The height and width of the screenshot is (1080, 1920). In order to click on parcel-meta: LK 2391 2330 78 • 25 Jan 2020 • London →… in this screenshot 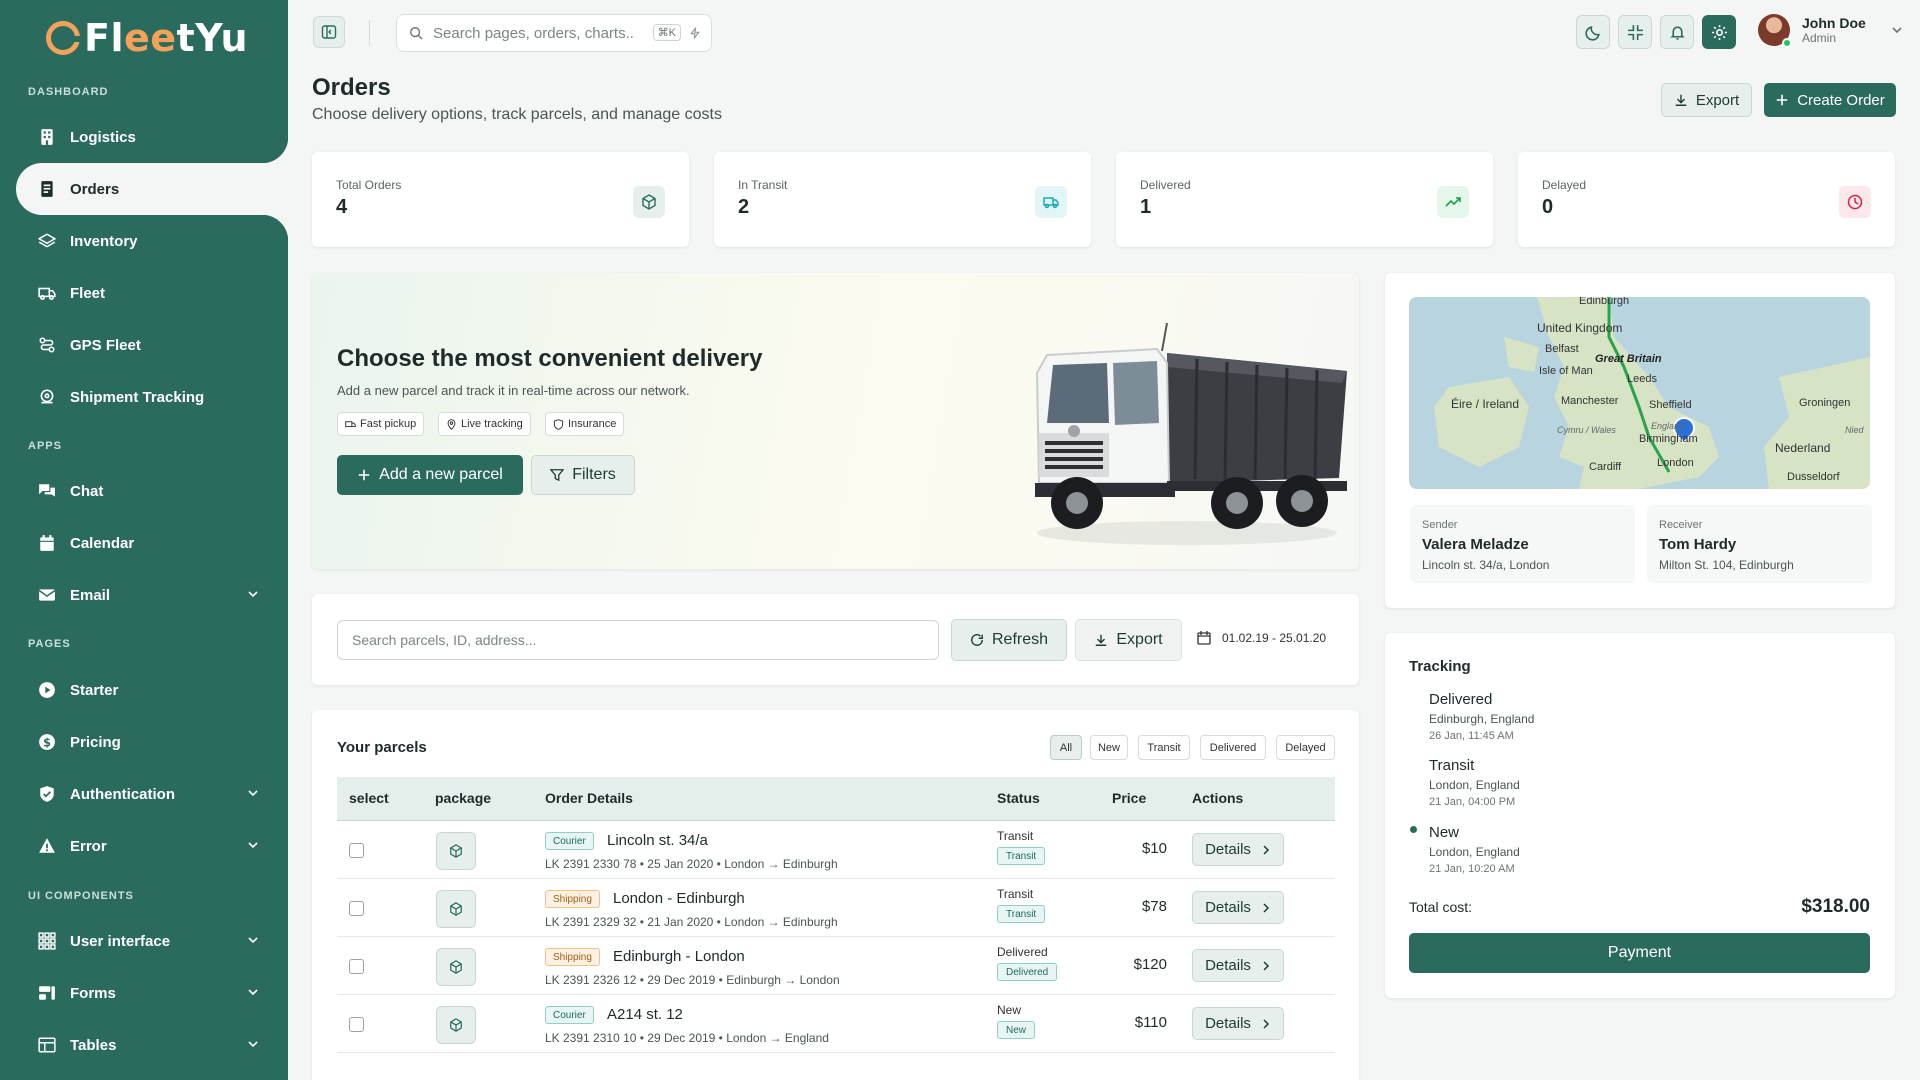, I will do `click(691, 864)`.